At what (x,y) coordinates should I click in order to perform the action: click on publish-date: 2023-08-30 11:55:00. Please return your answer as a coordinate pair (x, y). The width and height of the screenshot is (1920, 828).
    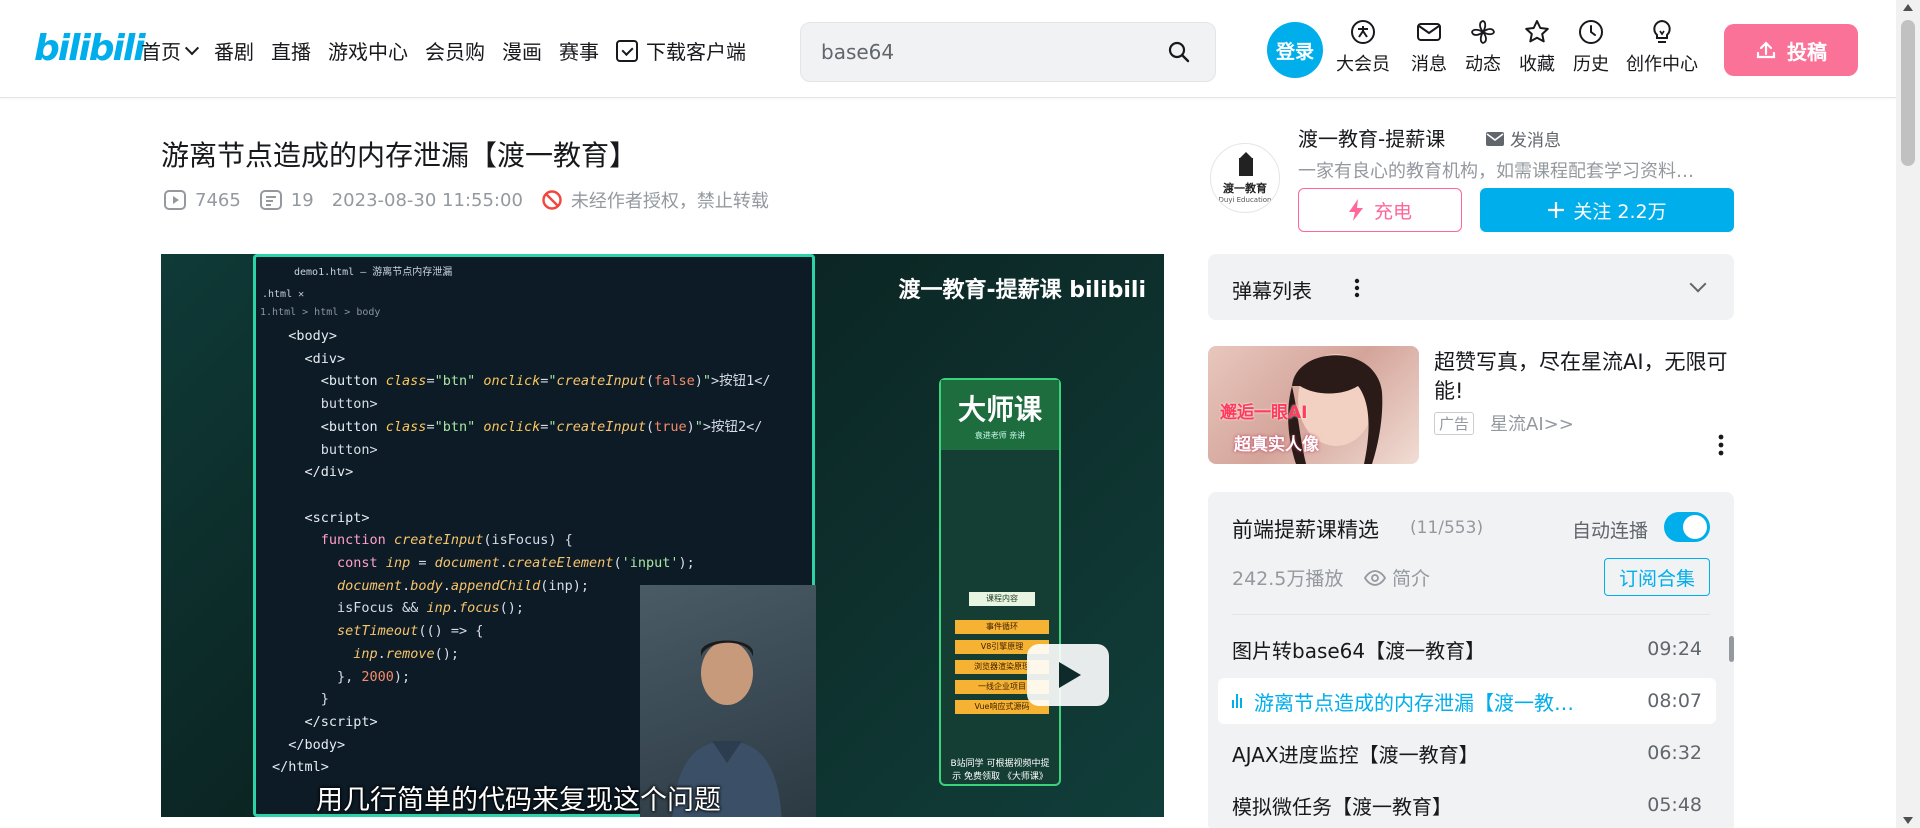
    Looking at the image, I should click on (427, 200).